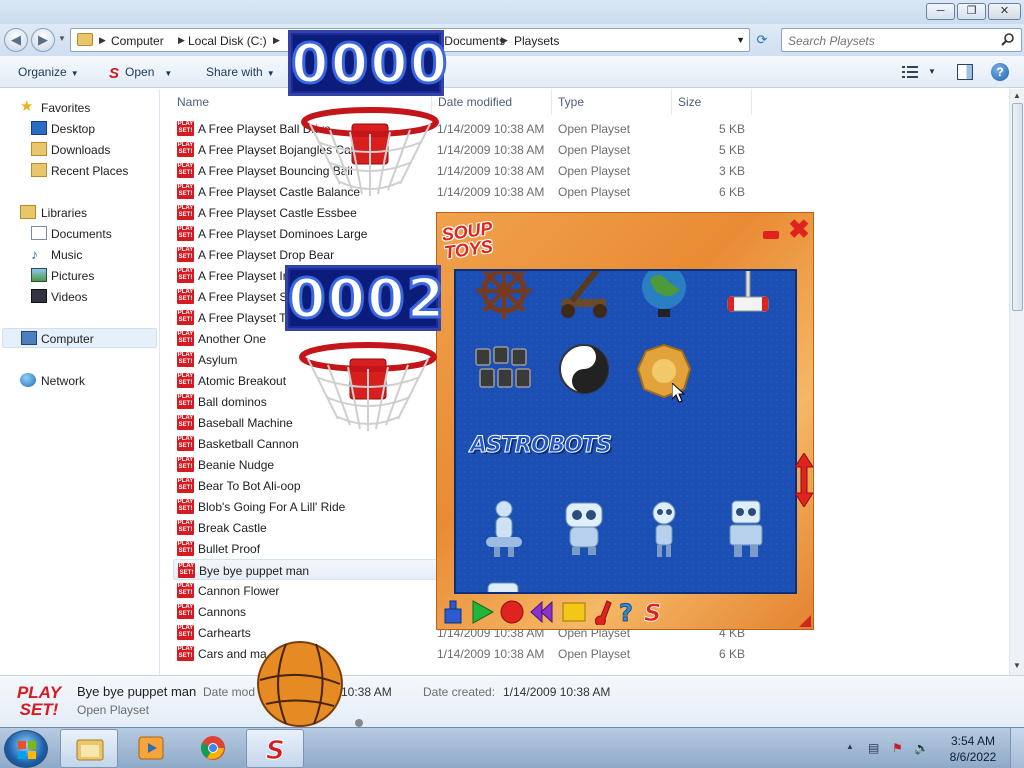 The width and height of the screenshot is (1024, 768). Describe the element at coordinates (232, 528) in the screenshot. I see `file-name: Break Castle` at that location.